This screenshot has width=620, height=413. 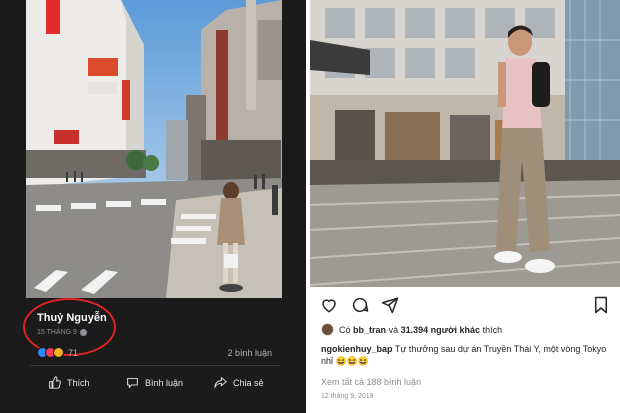 What do you see at coordinates (371, 382) in the screenshot?
I see `ig-view-all-comments-link: Xem tất cả 188 bình luận` at bounding box center [371, 382].